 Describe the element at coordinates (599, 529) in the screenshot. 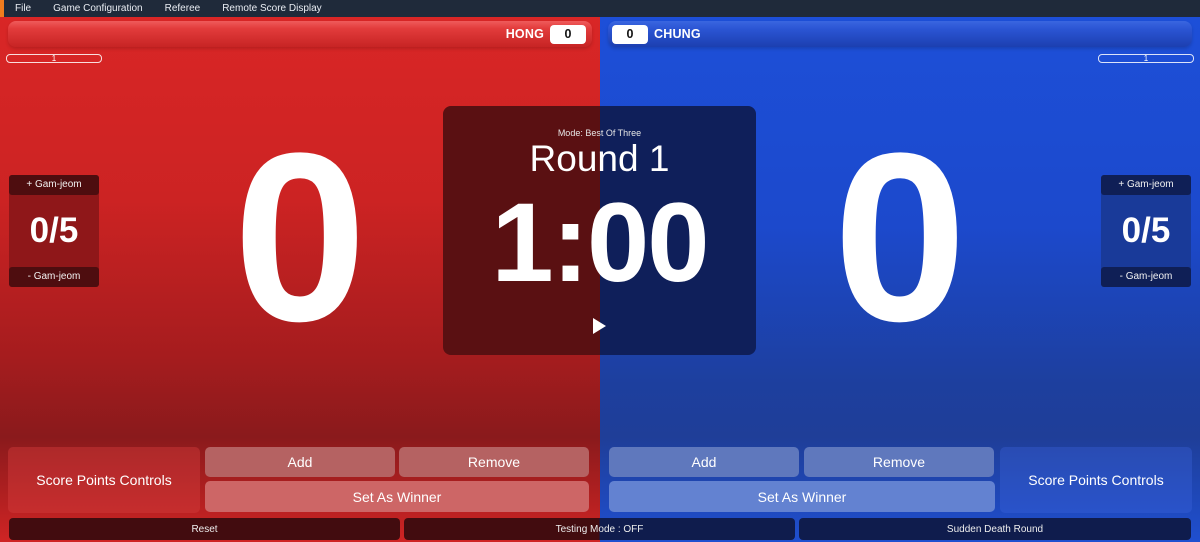

I see `testing-mode-toggle: Testing Mode : OFF` at that location.